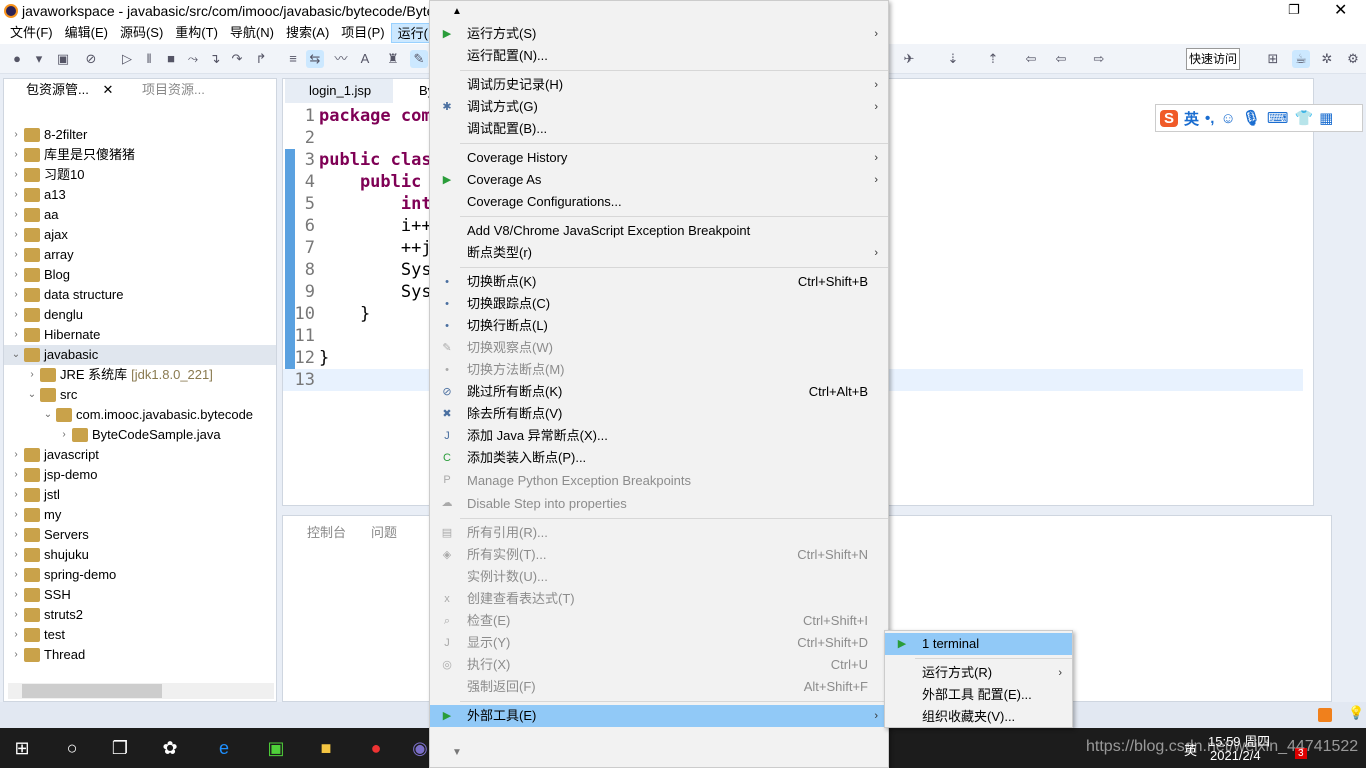  What do you see at coordinates (252, 33) in the screenshot?
I see `menu-4: 导航(N)` at bounding box center [252, 33].